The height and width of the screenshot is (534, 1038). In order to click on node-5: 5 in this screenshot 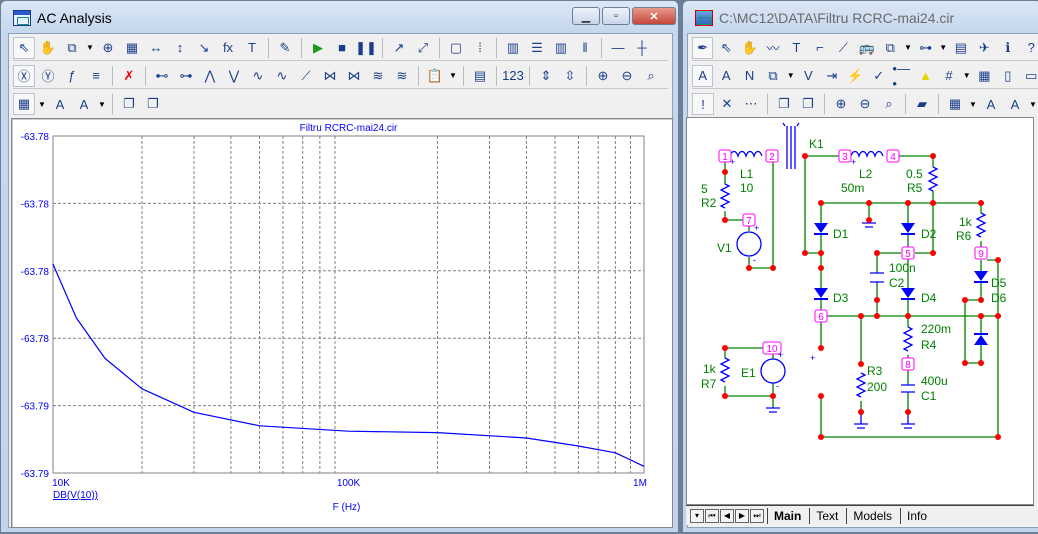, I will do `click(908, 253)`.